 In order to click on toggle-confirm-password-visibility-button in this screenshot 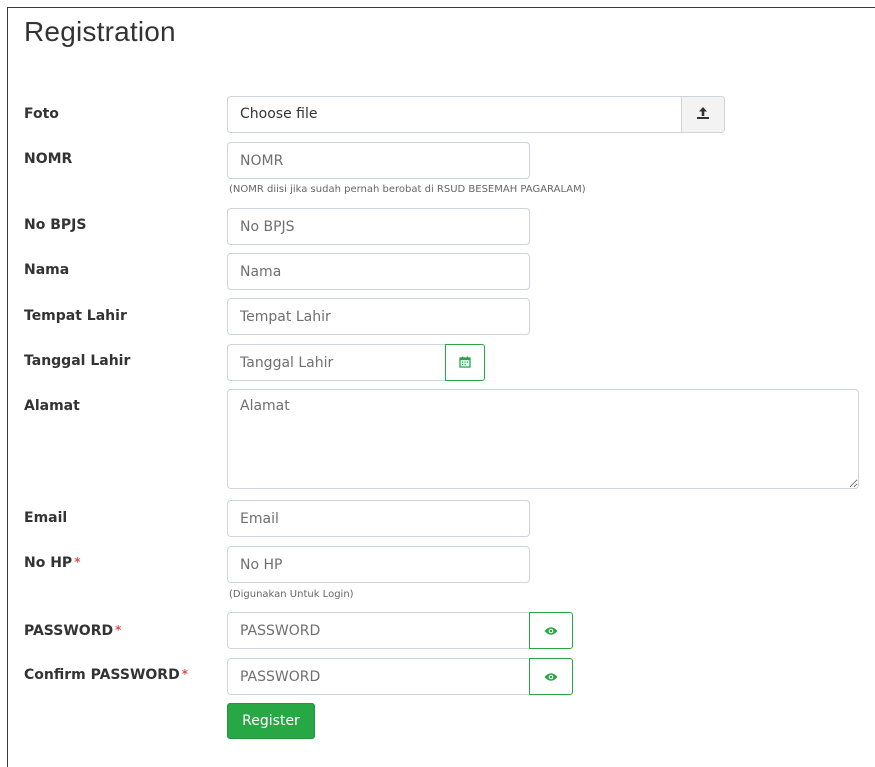, I will do `click(551, 676)`.